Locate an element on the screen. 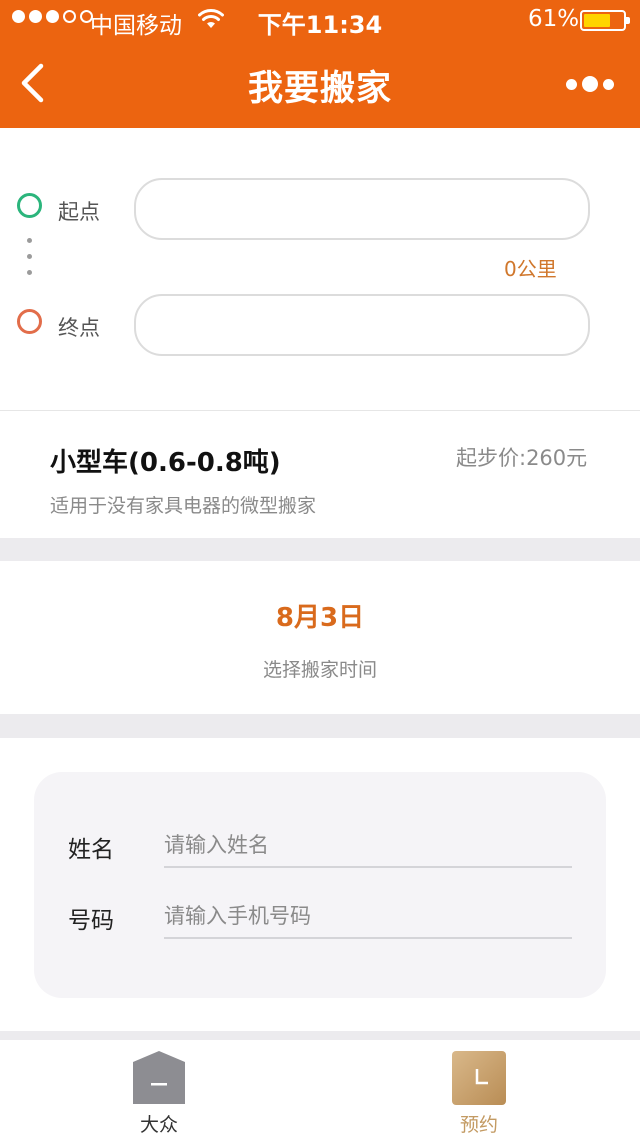 Image resolution: width=640 pixels, height=1136 pixels. end-address-input is located at coordinates (362, 325).